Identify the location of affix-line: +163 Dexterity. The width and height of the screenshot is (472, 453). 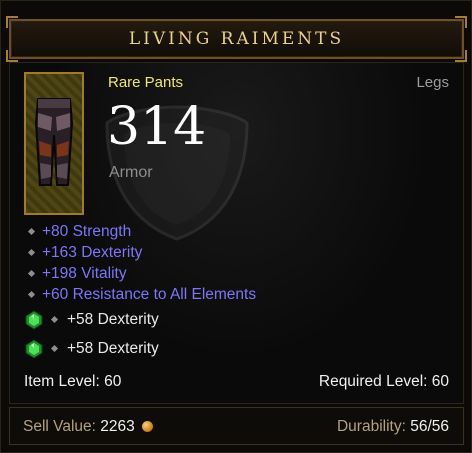
(140, 252).